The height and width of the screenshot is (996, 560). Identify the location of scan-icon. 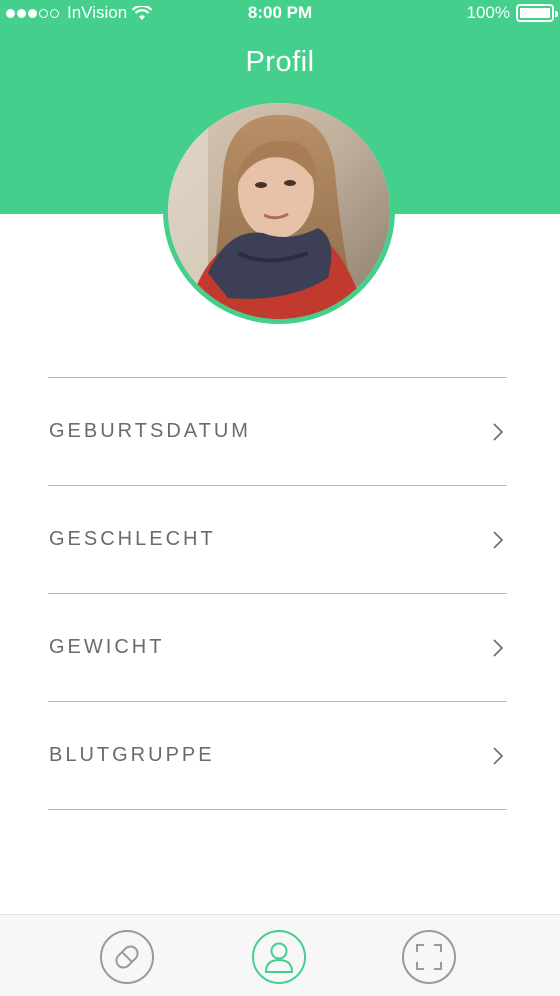
(429, 957).